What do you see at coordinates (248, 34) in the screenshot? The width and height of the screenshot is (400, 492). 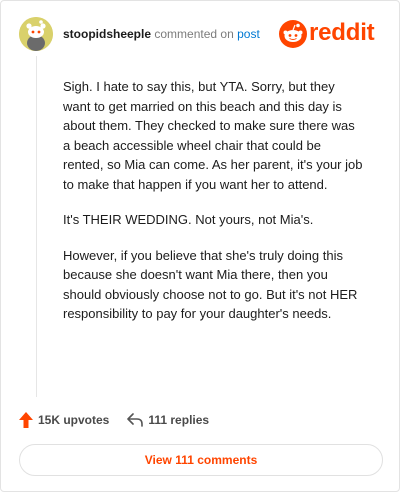 I see `post-link: post` at bounding box center [248, 34].